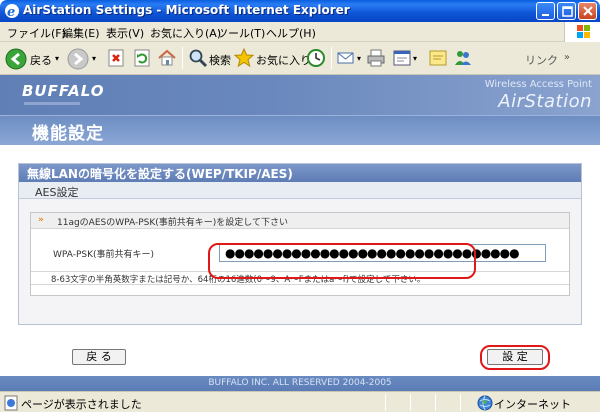  What do you see at coordinates (582, 32) in the screenshot?
I see `windows-logo-icon` at bounding box center [582, 32].